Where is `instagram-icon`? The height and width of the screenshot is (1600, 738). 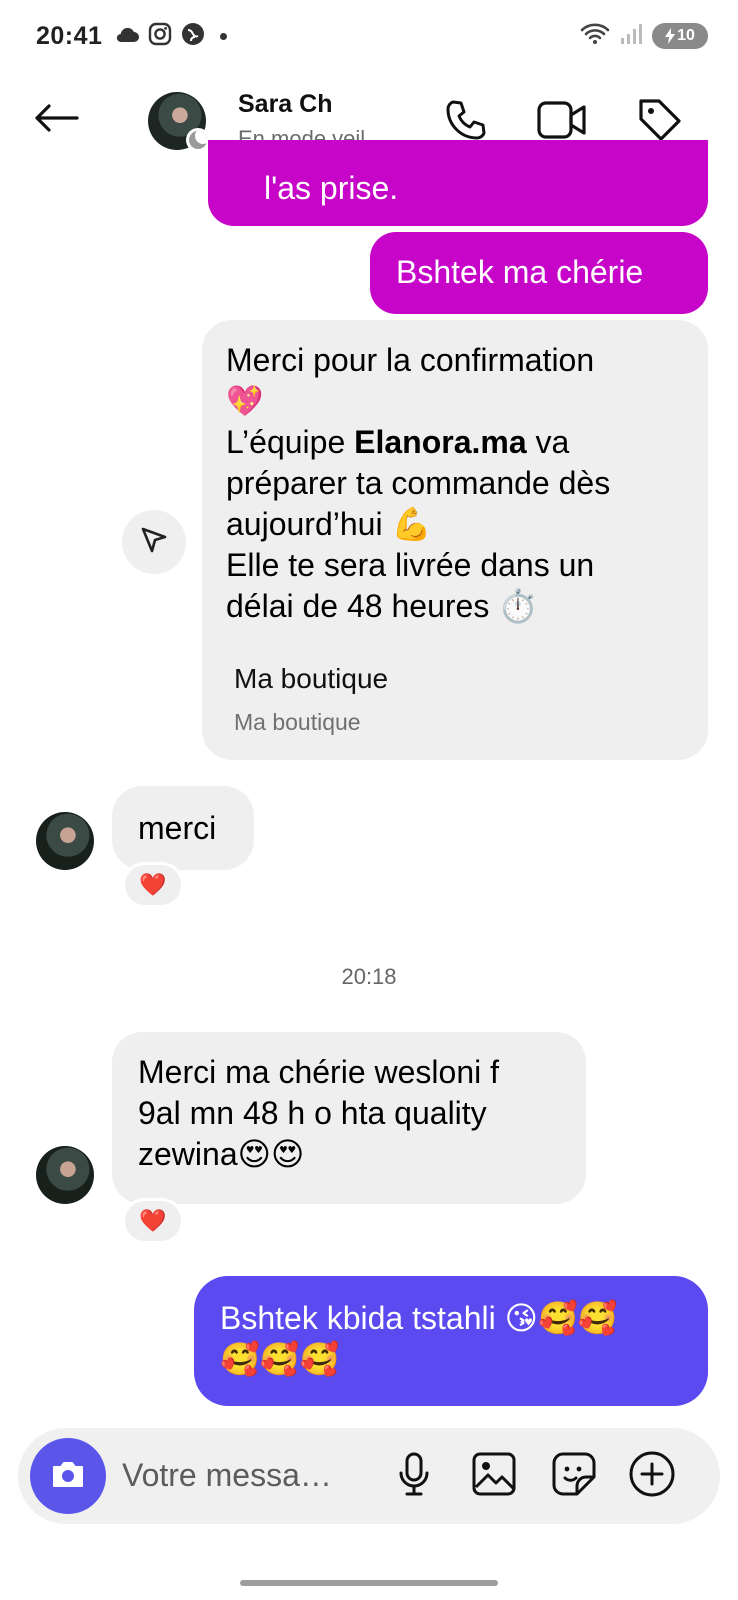 instagram-icon is located at coordinates (160, 36).